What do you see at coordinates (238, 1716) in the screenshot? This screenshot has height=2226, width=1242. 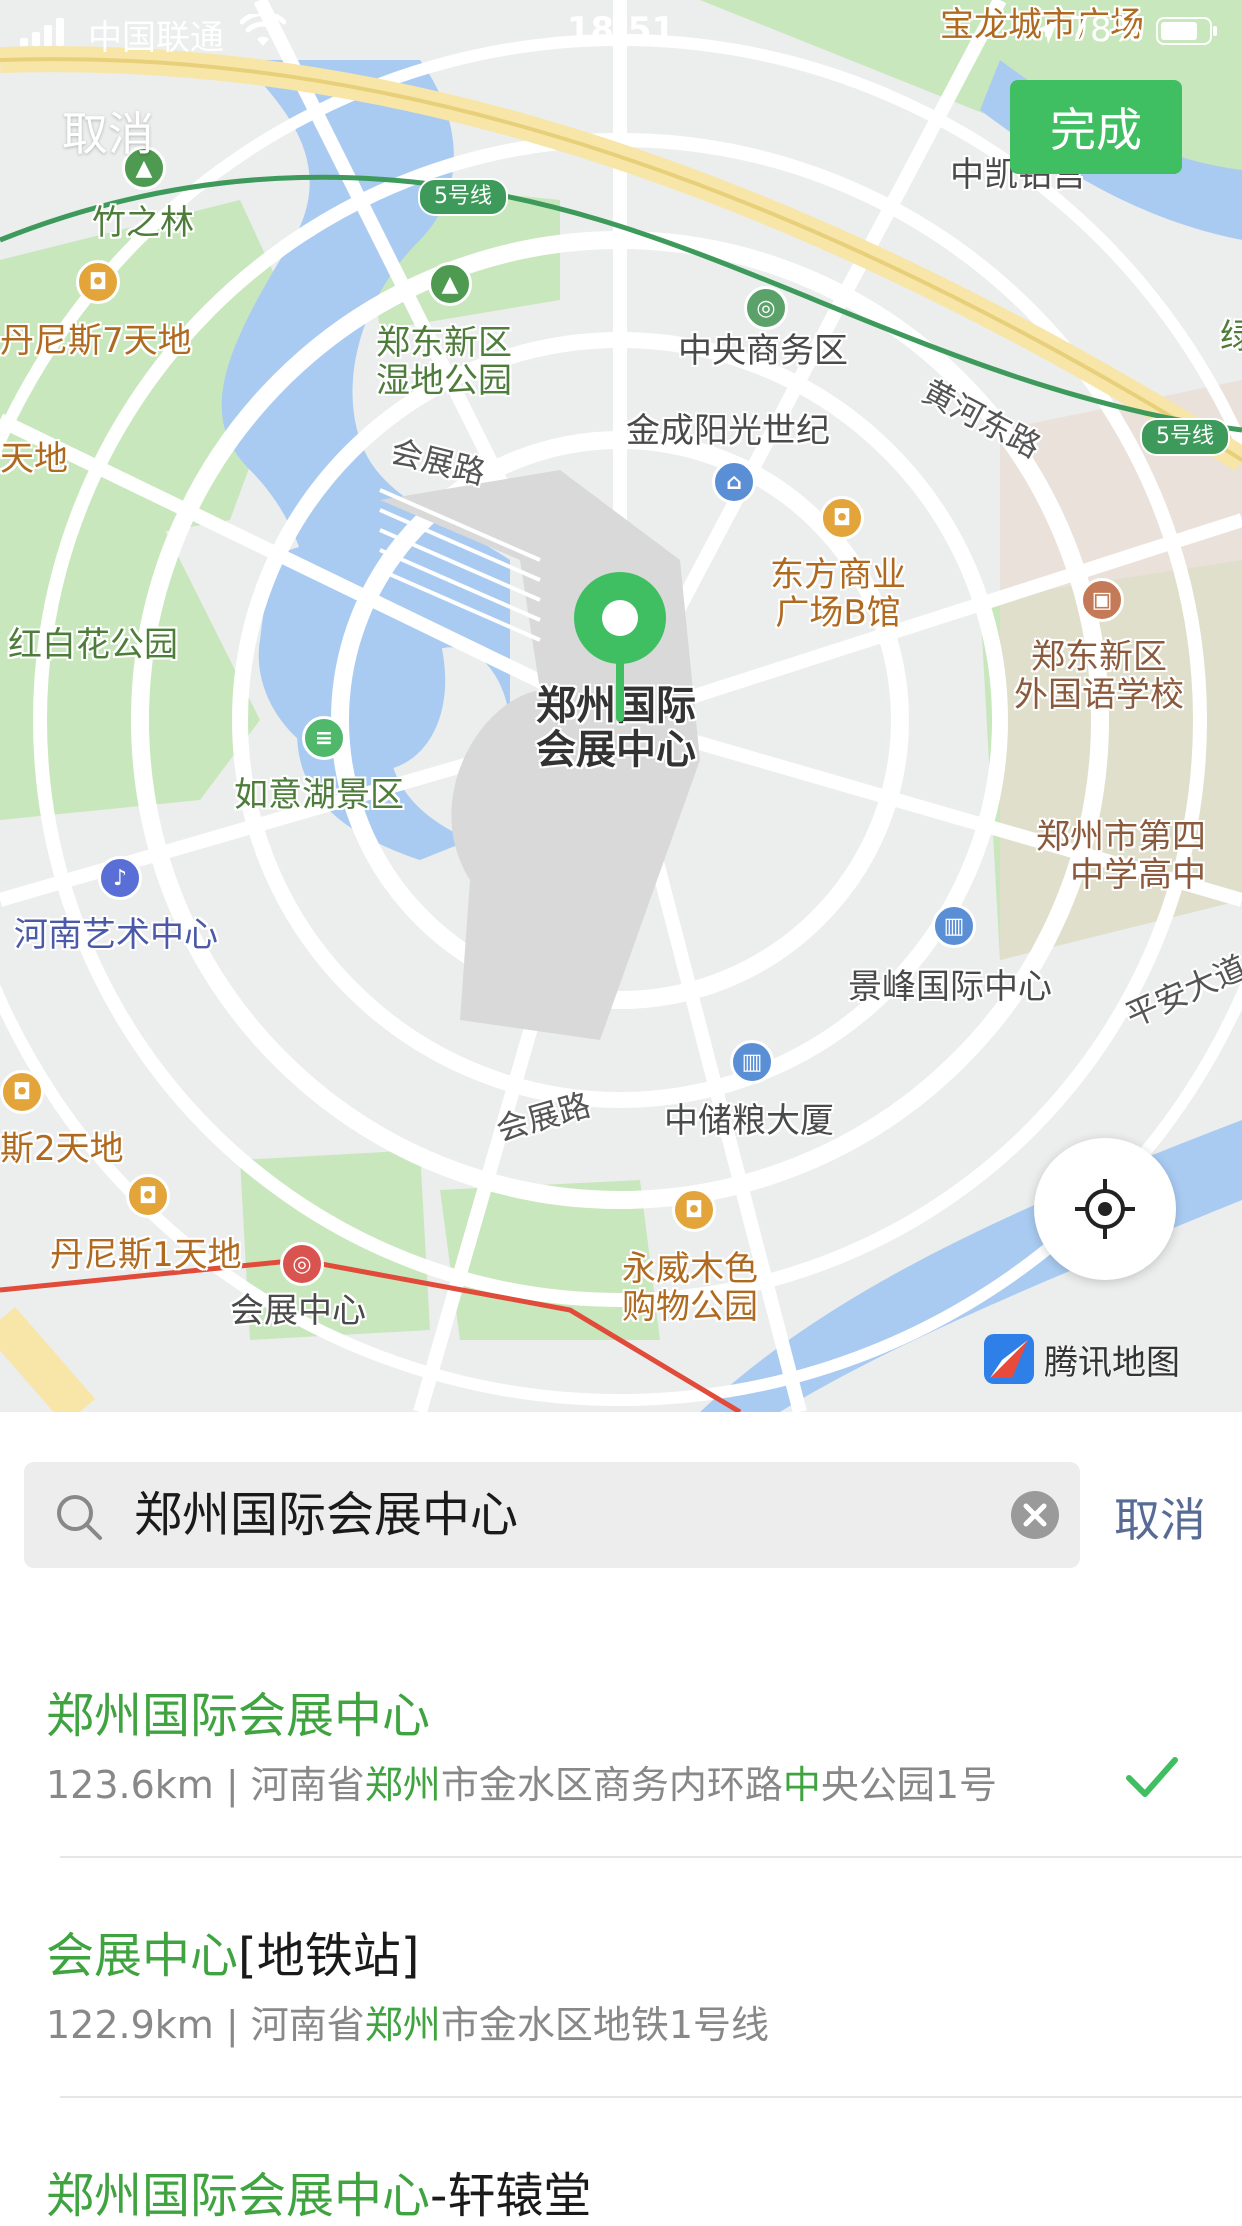 I see `result-title: 郑州国际会展中心` at bounding box center [238, 1716].